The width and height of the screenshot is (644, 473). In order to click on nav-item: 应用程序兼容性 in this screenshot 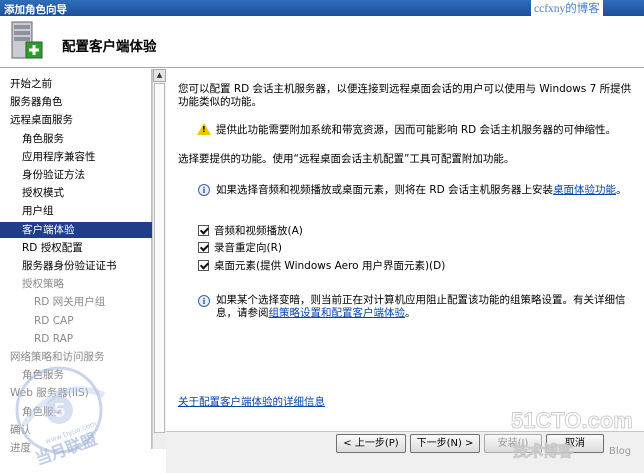, I will do `click(76, 157)`.